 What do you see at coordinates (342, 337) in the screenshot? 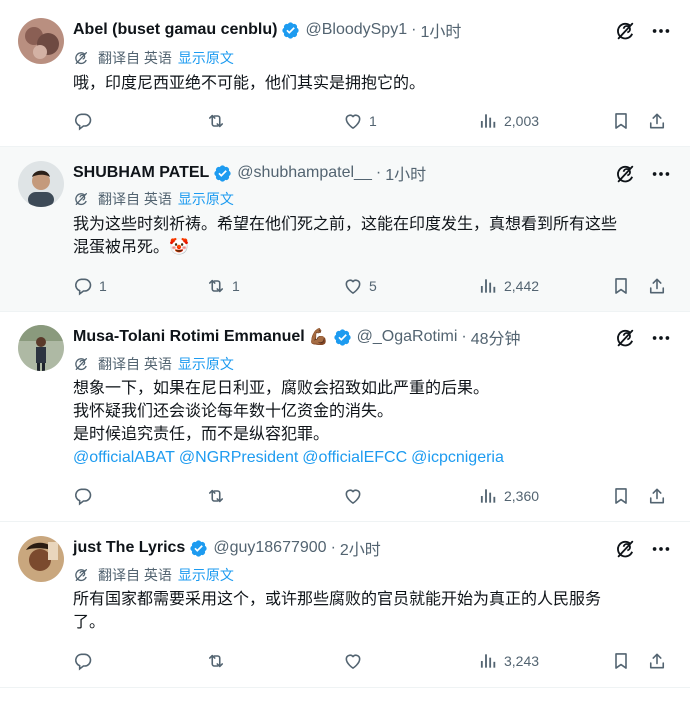
I see `verified-badge-icon` at bounding box center [342, 337].